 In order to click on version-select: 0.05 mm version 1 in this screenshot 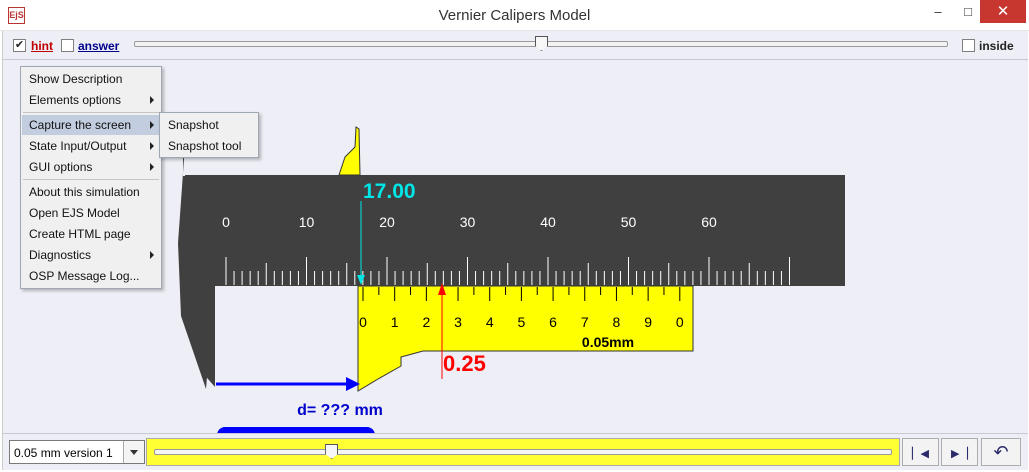, I will do `click(77, 452)`.